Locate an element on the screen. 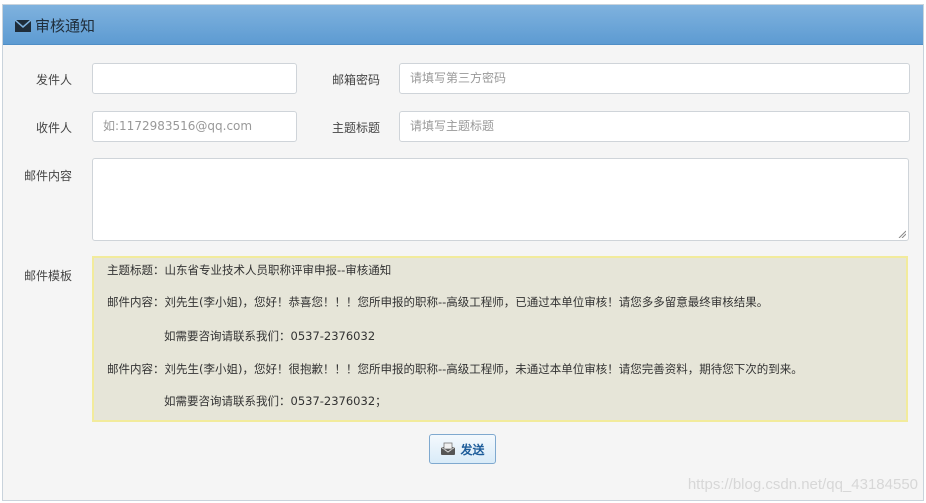 The width and height of the screenshot is (926, 503). sender-label: 发件人 is located at coordinates (53, 80).